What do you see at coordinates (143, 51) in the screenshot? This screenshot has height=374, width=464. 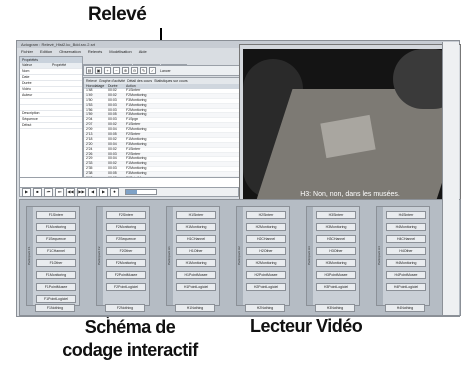 I see `menu-item-5: Aide` at bounding box center [143, 51].